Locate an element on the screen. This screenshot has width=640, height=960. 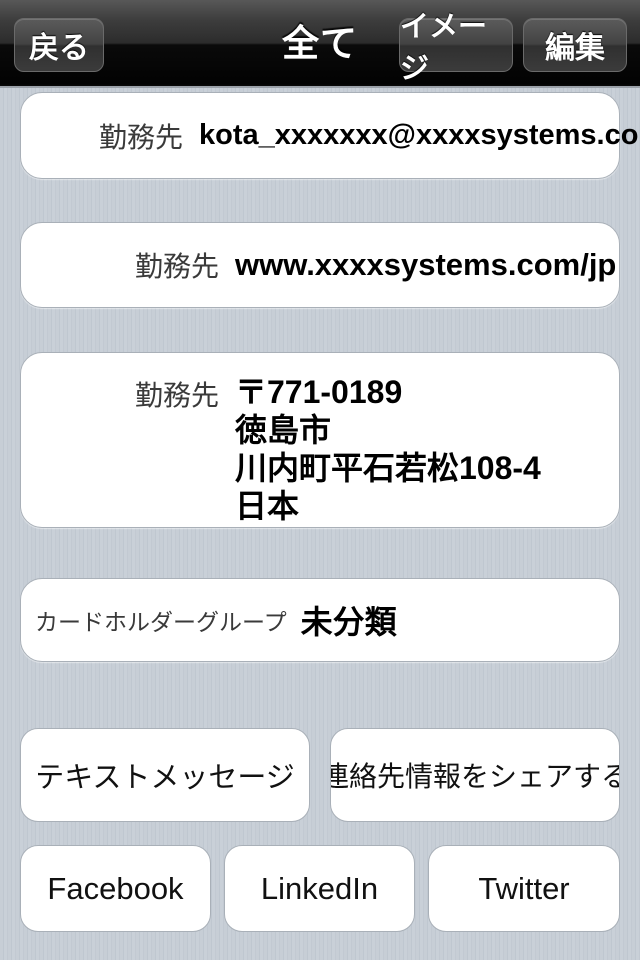
address-line-street: 川内町平石若松108-4 is located at coordinates (388, 468).